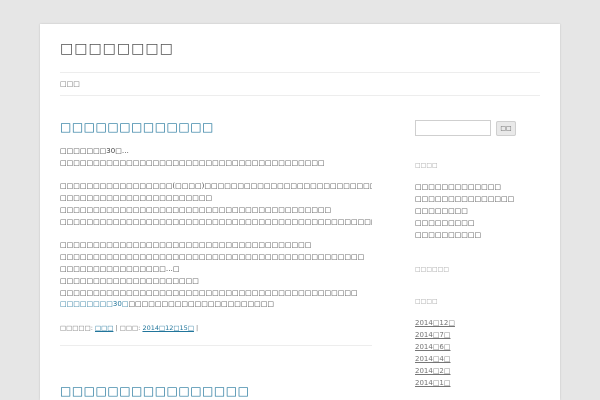 Image resolution: width=600 pixels, height=400 pixels. Describe the element at coordinates (453, 128) in the screenshot. I see `search-input` at that location.